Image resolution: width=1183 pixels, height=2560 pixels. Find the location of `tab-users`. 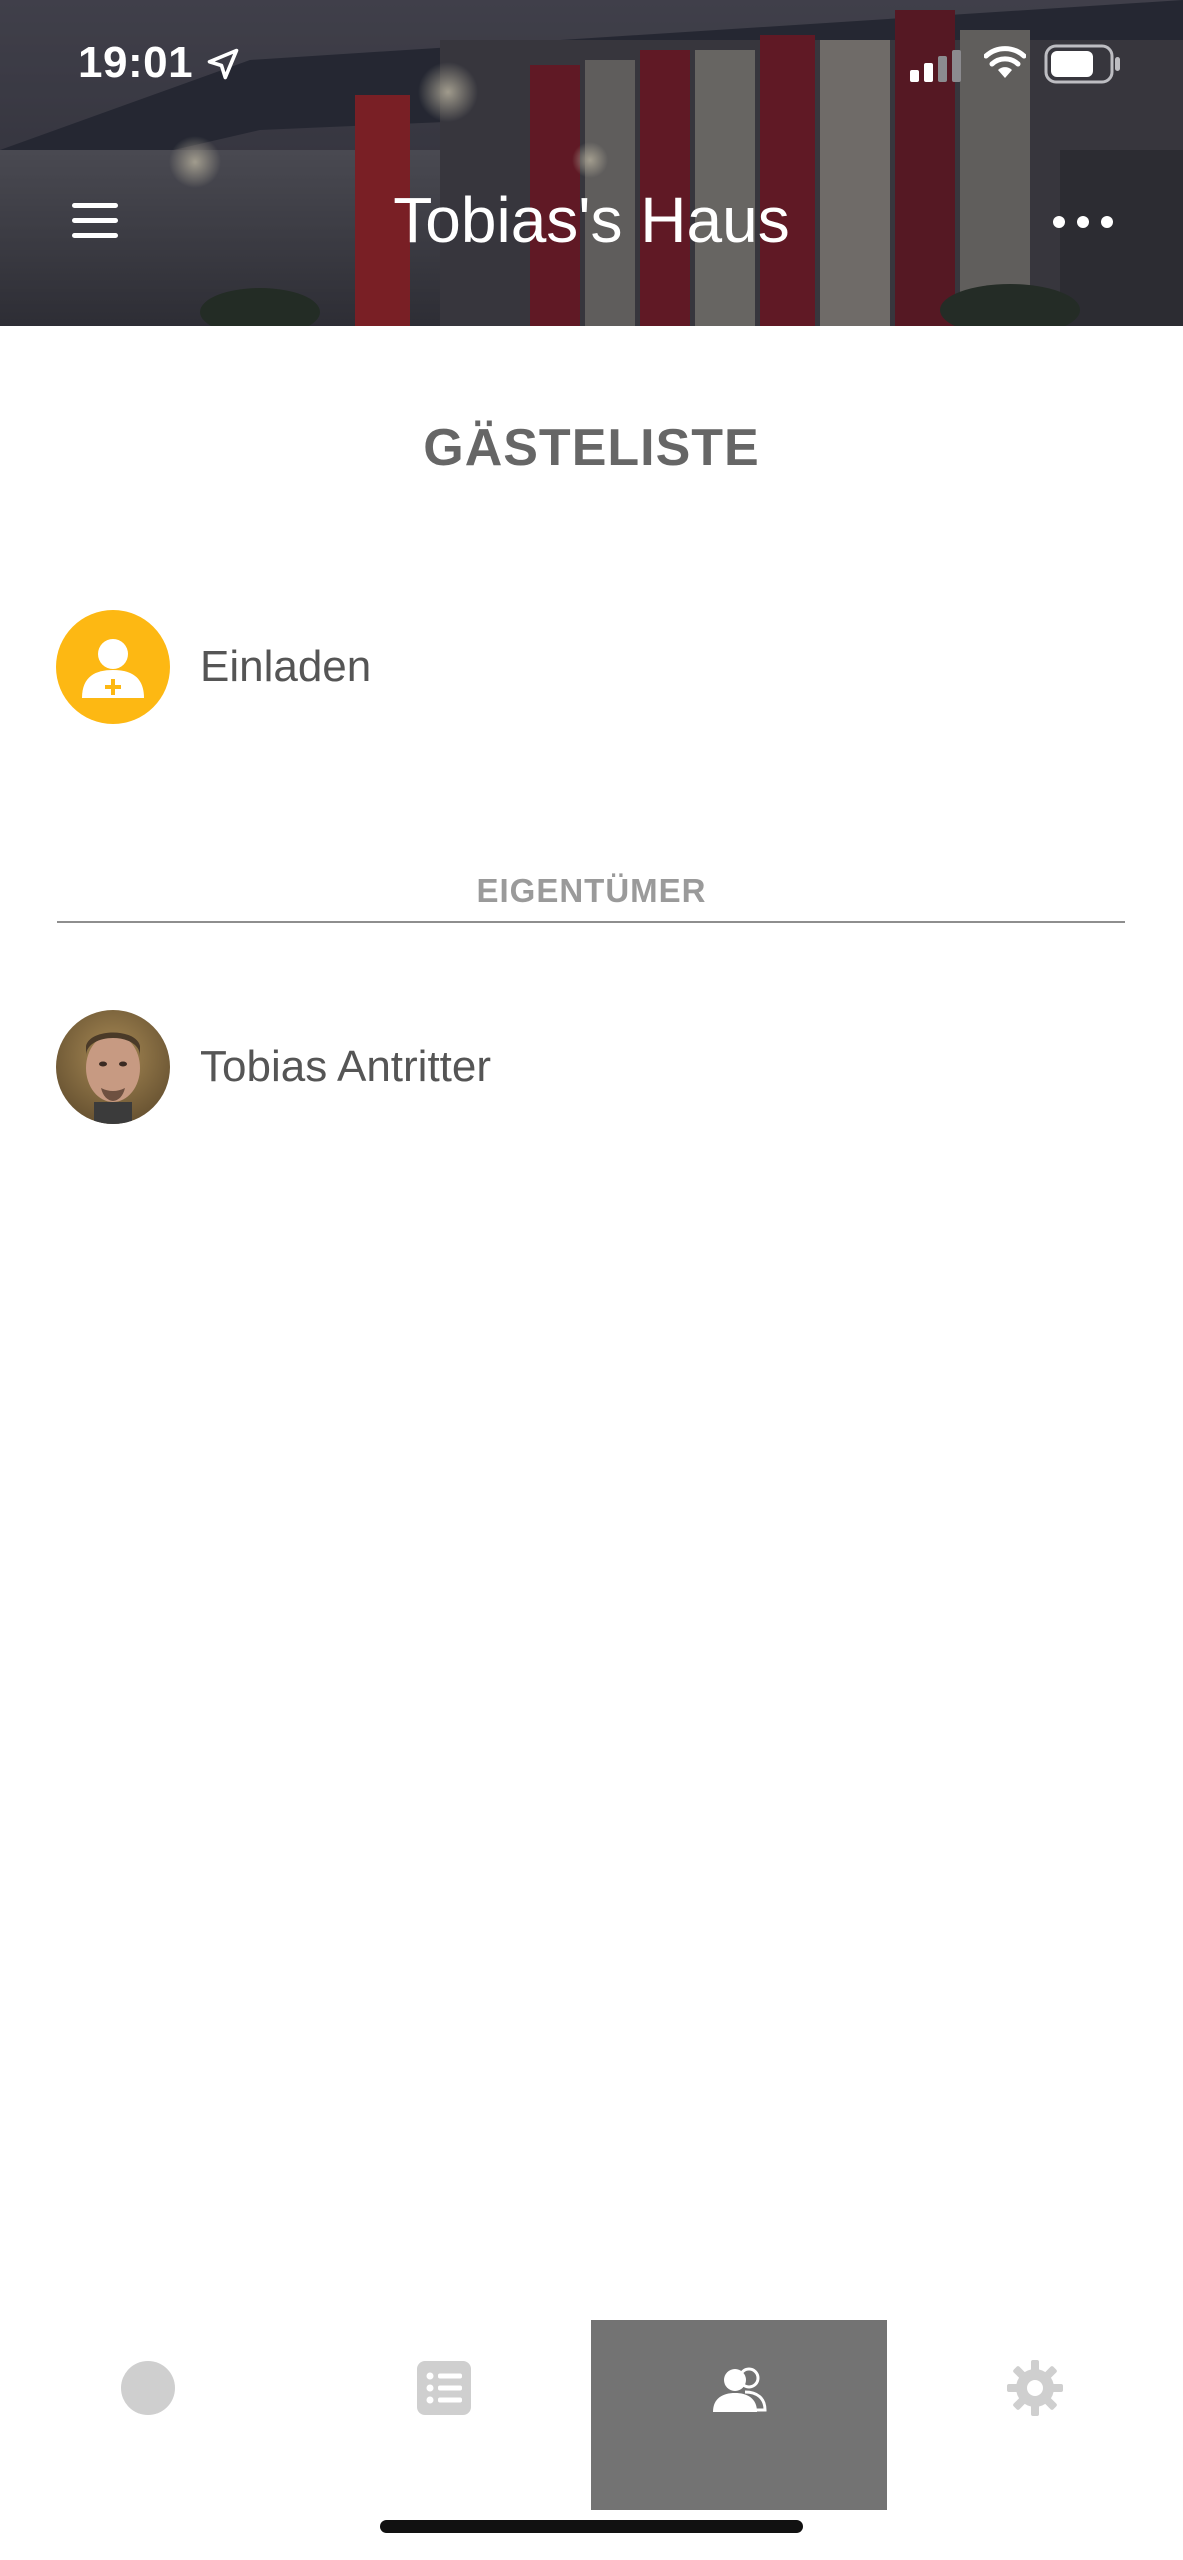

tab-users is located at coordinates (739, 2415).